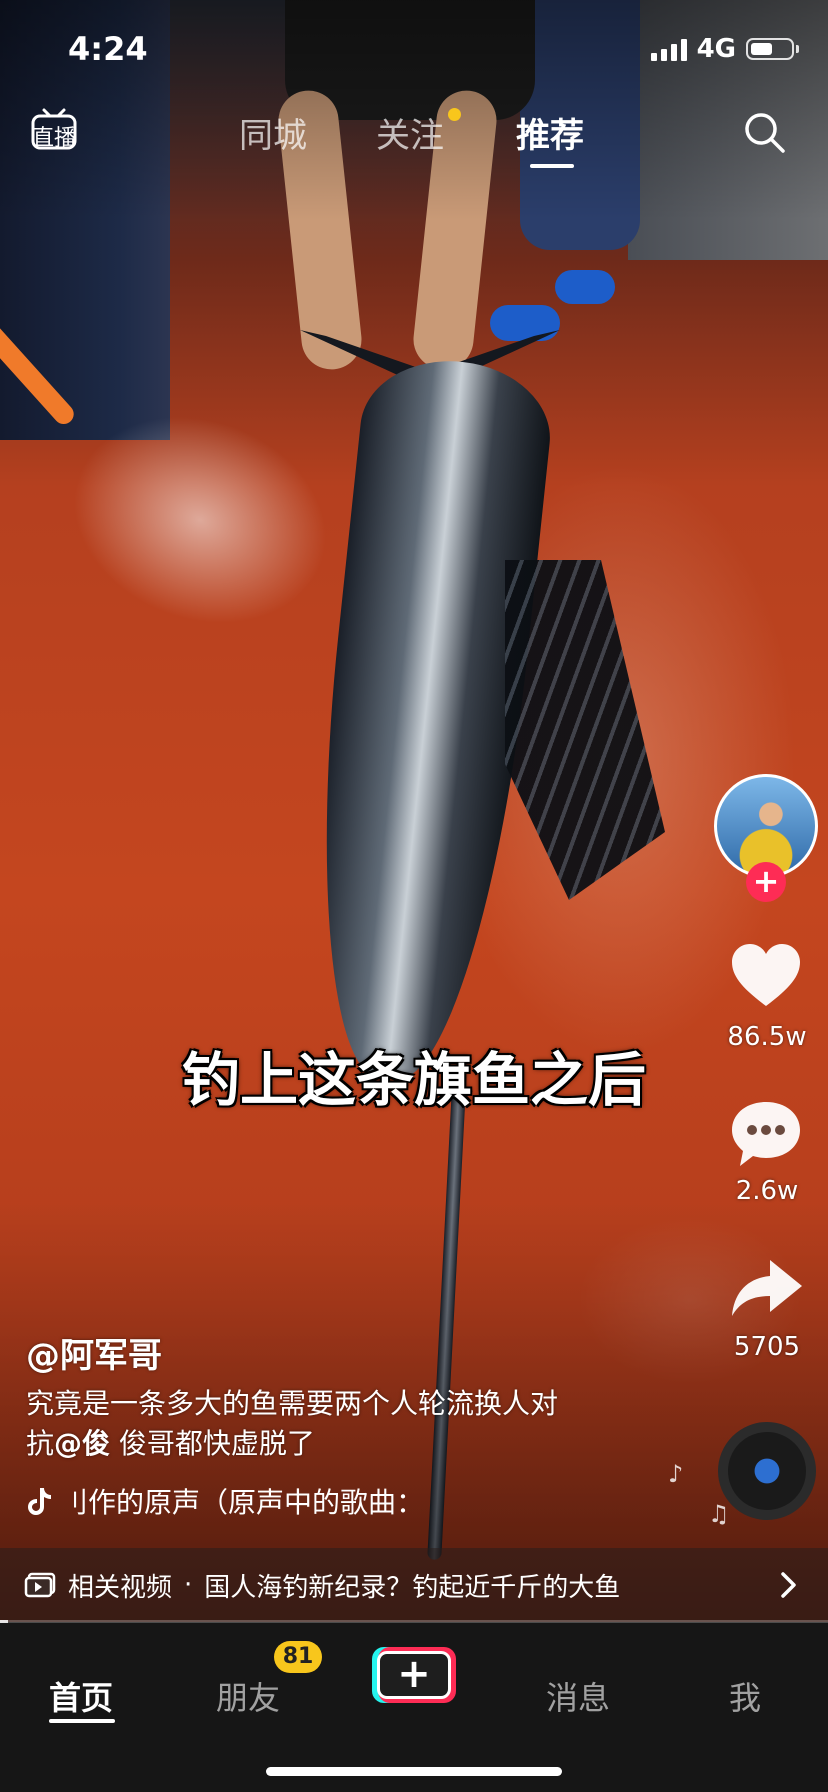 The image size is (828, 1792). I want to click on comment-count: 2.6w, so click(767, 1191).